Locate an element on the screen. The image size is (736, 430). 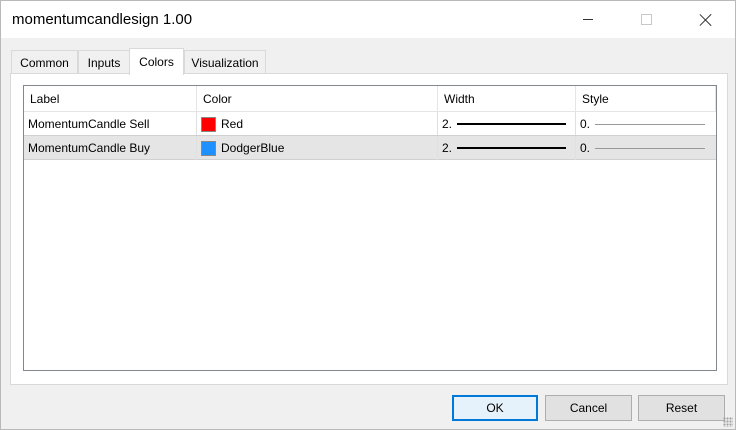
color-name: DodgerBlue is located at coordinates (253, 148).